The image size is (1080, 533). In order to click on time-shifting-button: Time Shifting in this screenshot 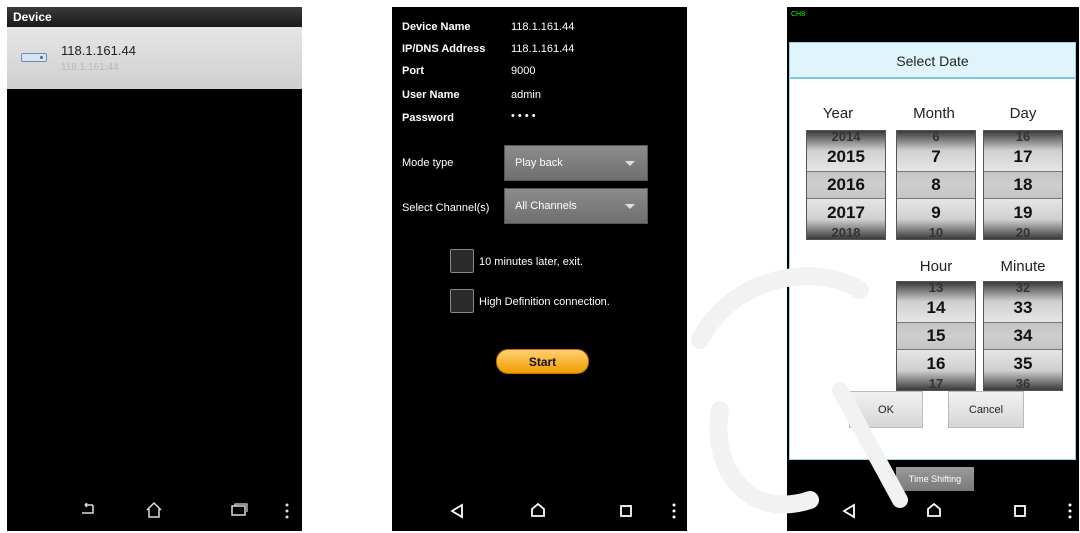, I will do `click(935, 479)`.